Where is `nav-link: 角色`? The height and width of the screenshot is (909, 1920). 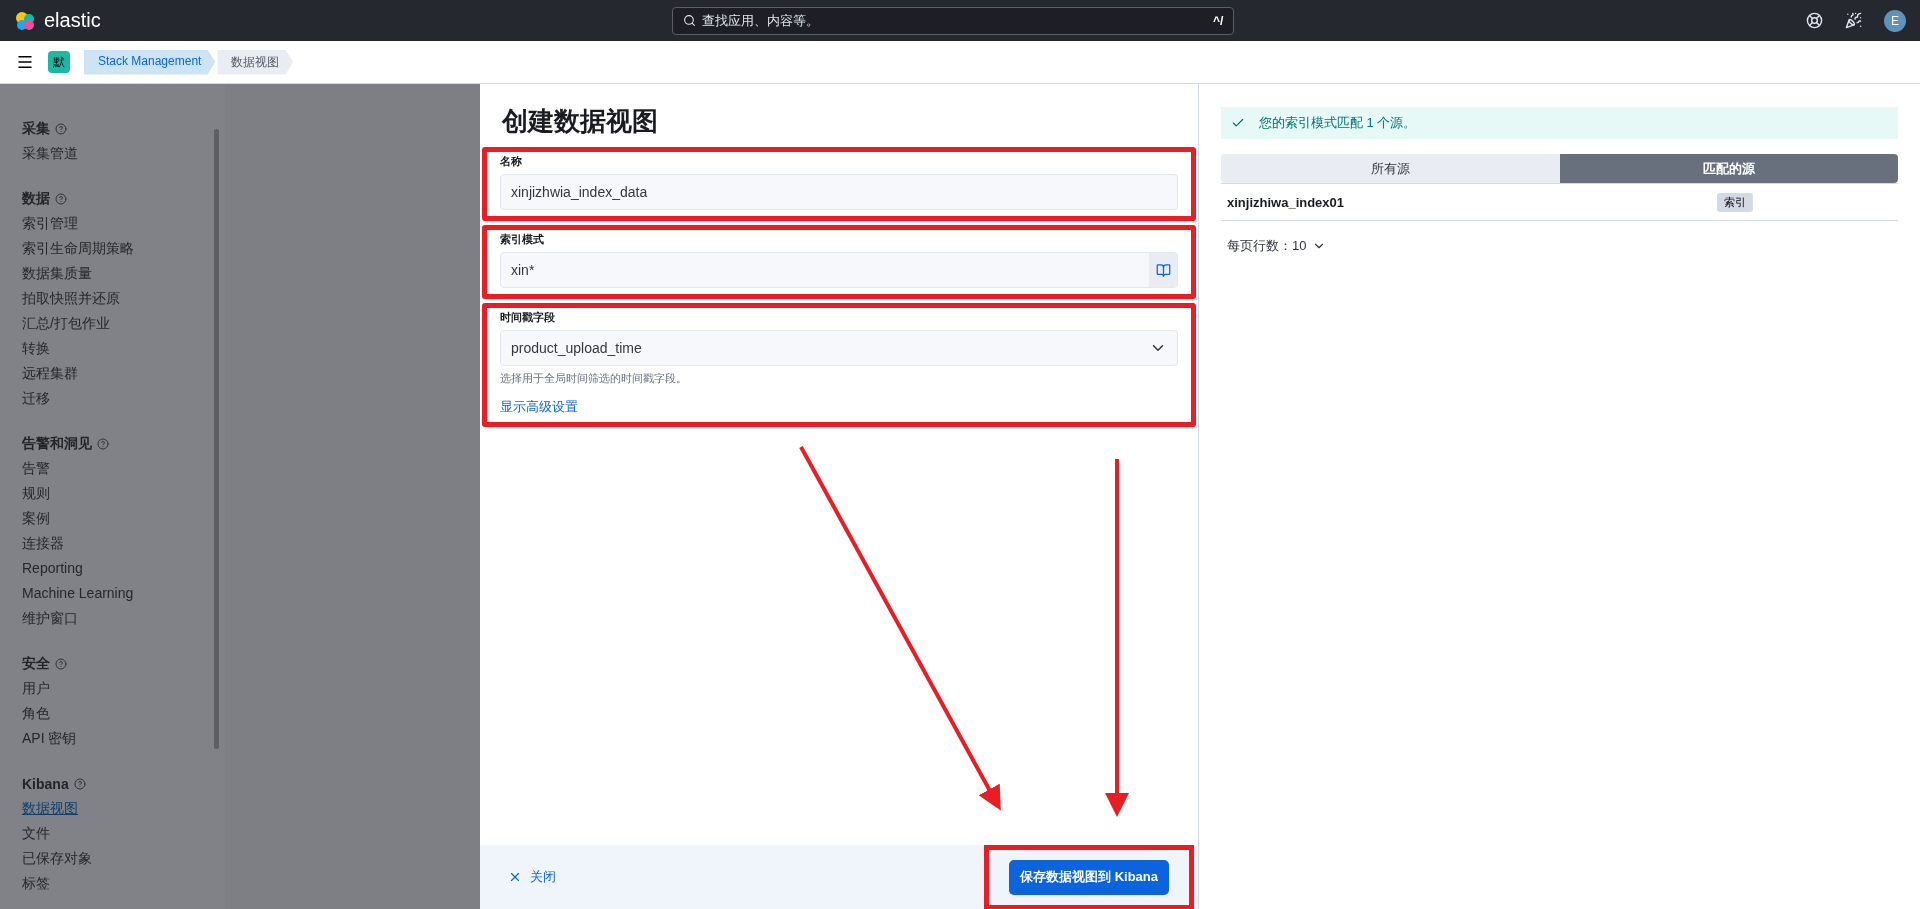
nav-link: 角色 is located at coordinates (123, 713).